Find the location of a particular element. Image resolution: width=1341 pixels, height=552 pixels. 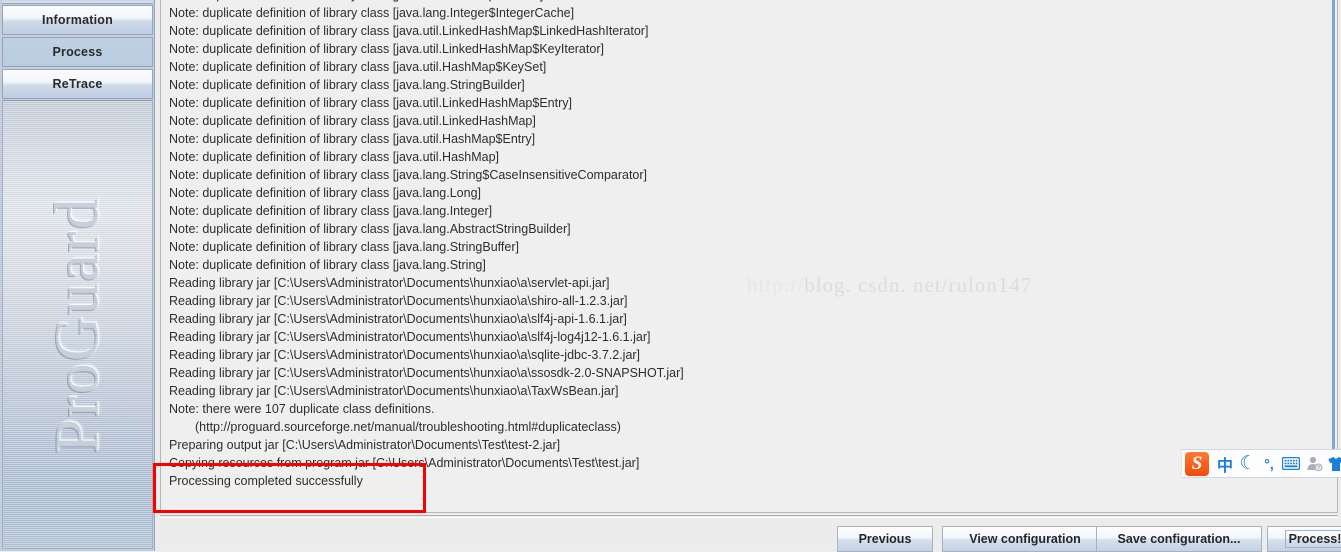

punctuation-icon: °, is located at coordinates (1269, 464).